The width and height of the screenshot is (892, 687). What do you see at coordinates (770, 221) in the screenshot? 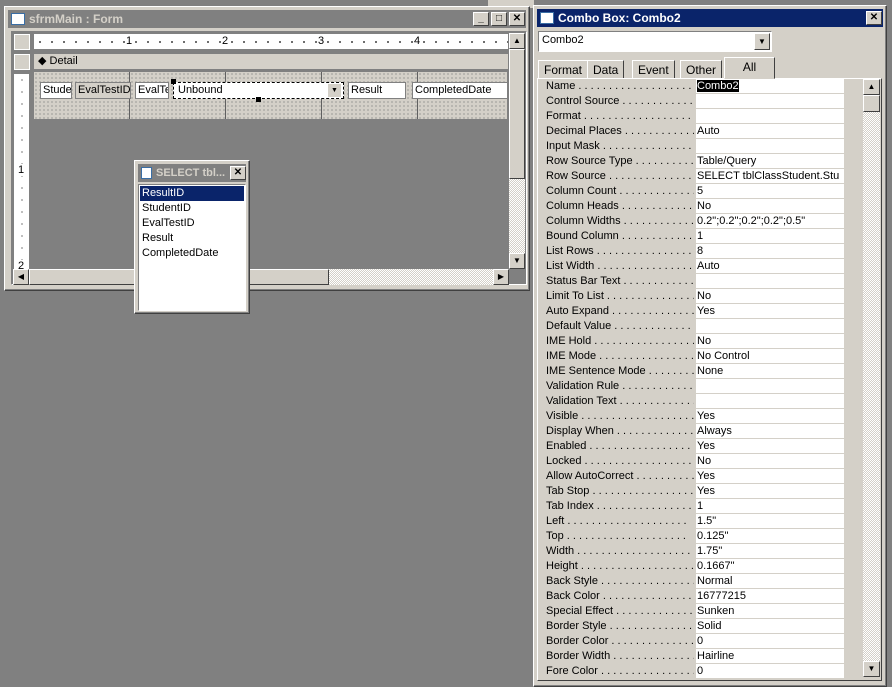
I see `property-value: 0.2";0.2";0.2";0.2";0.5"` at bounding box center [770, 221].